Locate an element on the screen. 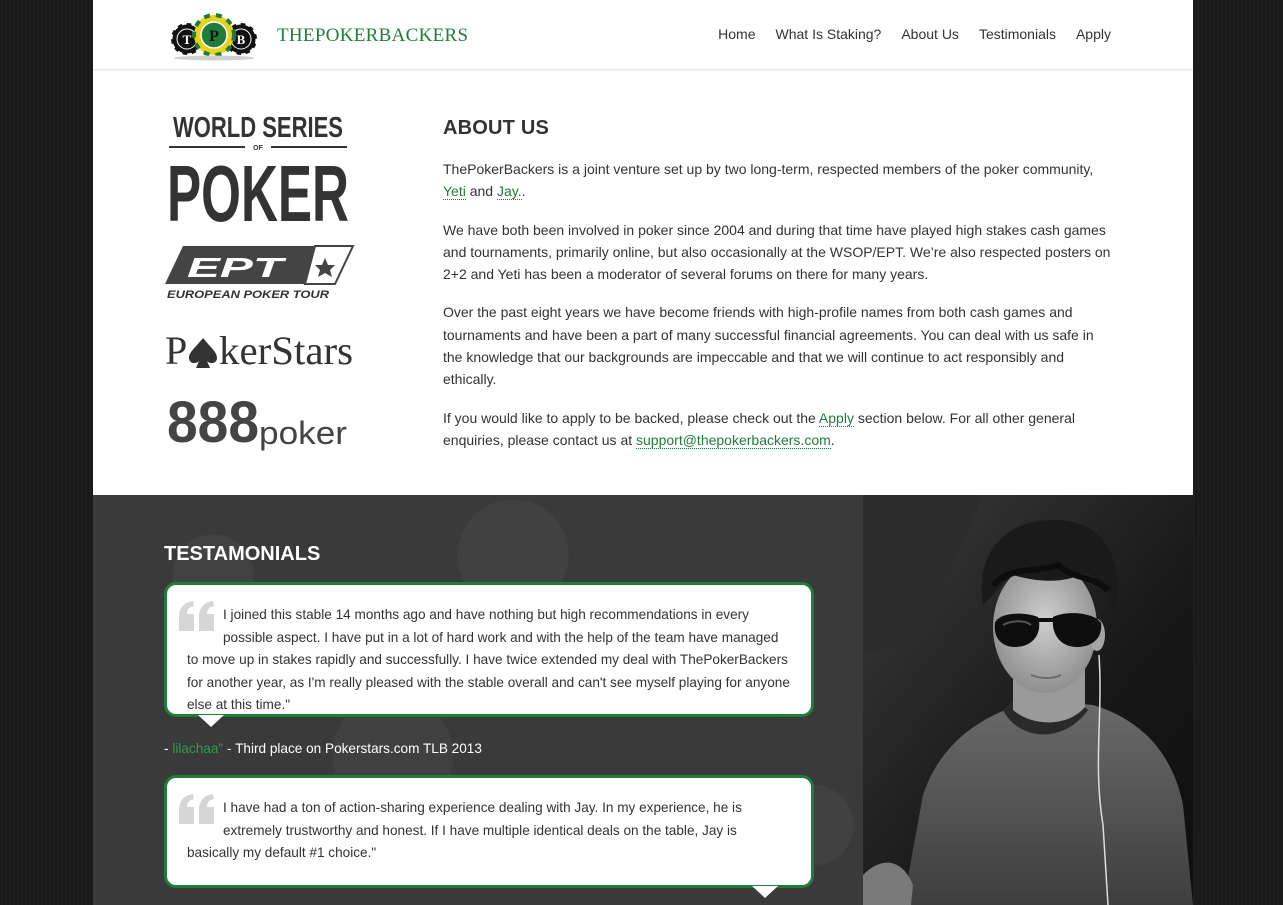  site-logo: T B P THEPOKERBACKERS is located at coordinates (318, 36).